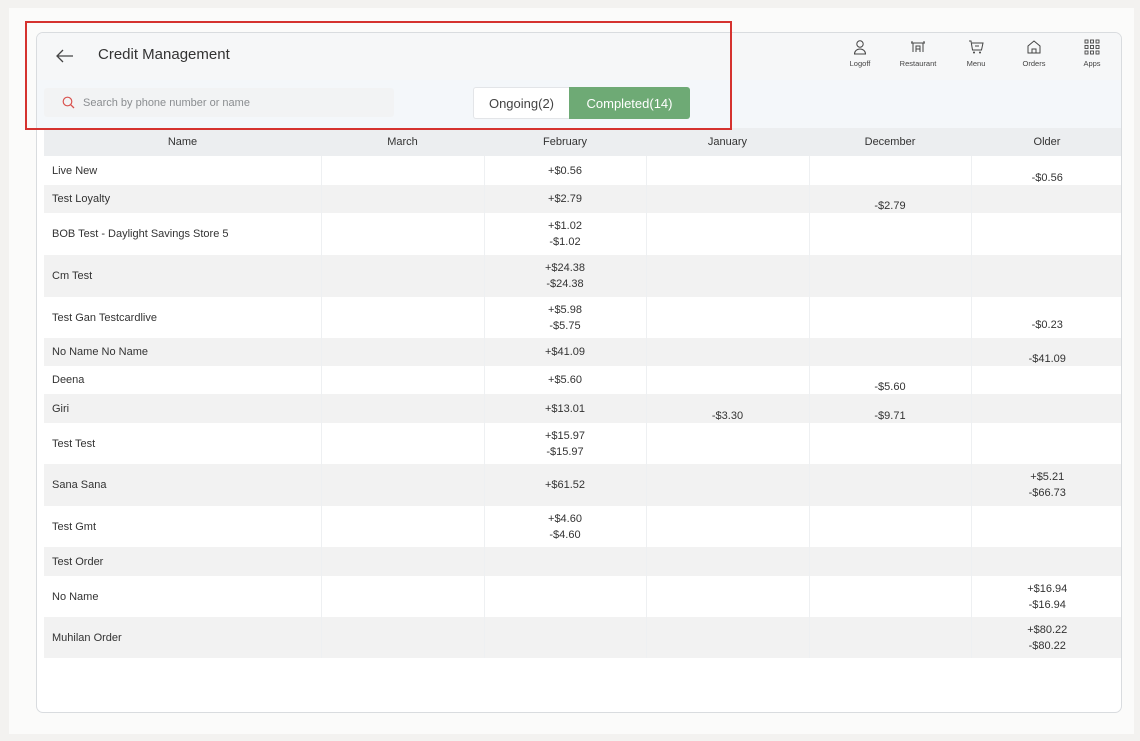 The height and width of the screenshot is (741, 1140). What do you see at coordinates (918, 57) in the screenshot?
I see `nav-restaurant: Restaurant` at bounding box center [918, 57].